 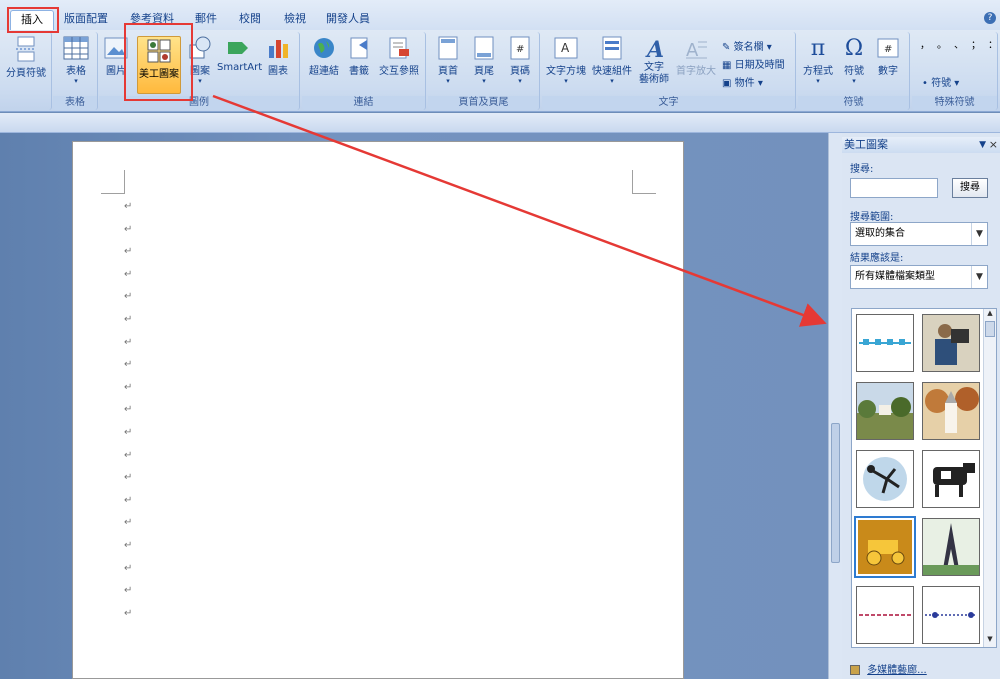 I want to click on page-break-button: 分頁符號, so click(x=26, y=57).